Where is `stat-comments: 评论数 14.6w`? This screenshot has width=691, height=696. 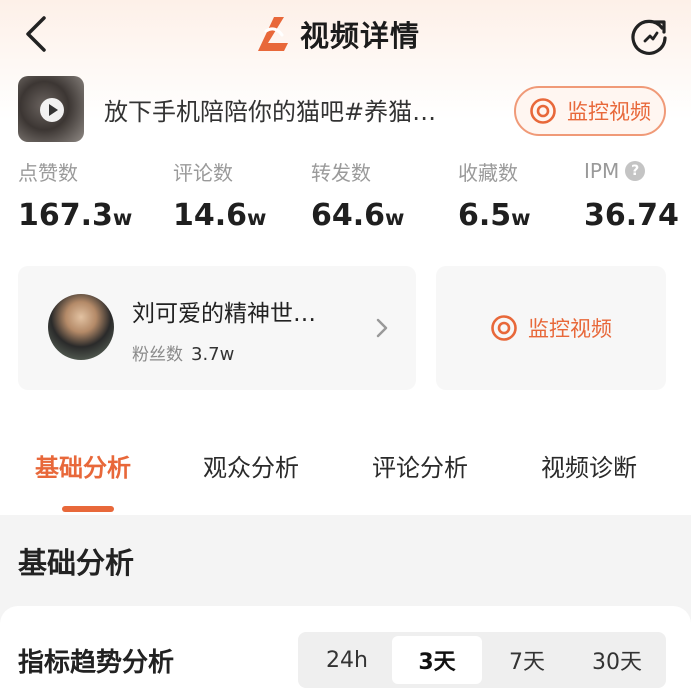
stat-comments: 评论数 14.6w is located at coordinates (220, 196).